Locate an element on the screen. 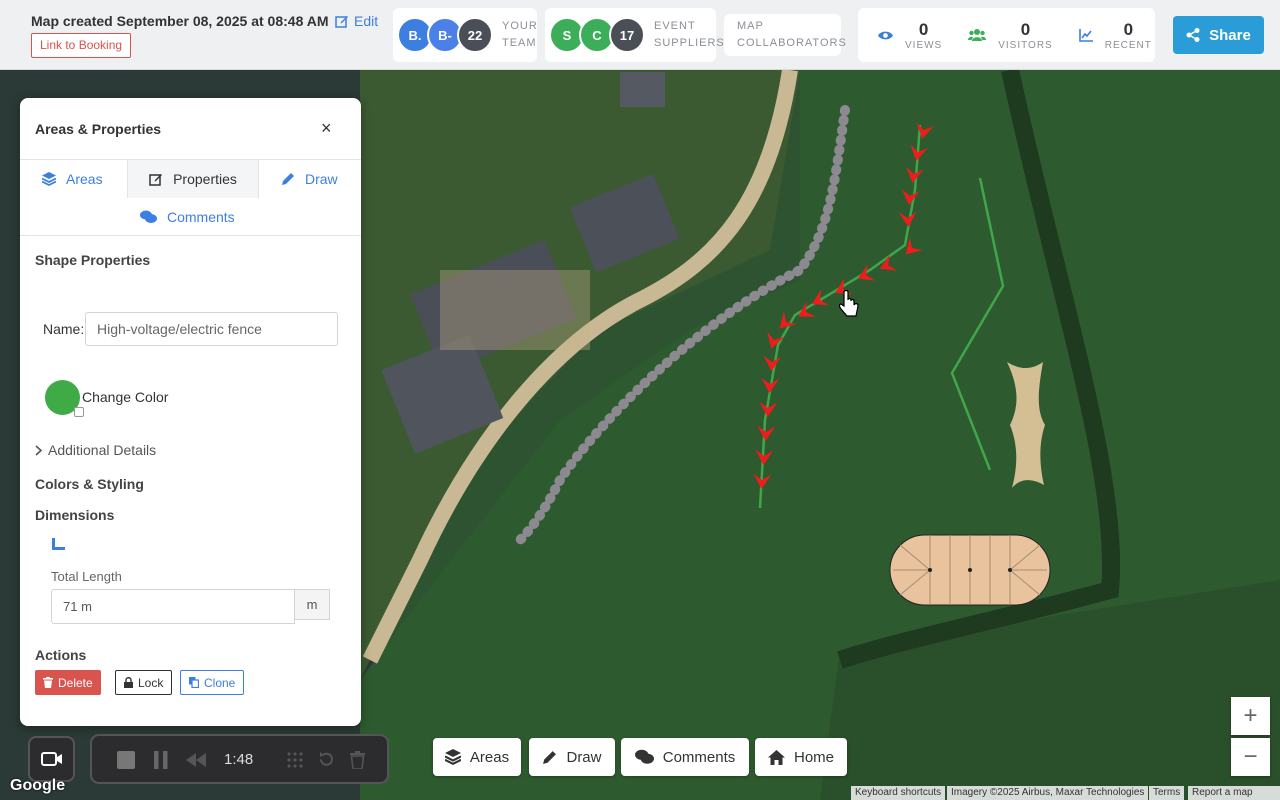  imagery-attribution: Imagery ©2025 Airbus, Maxar Technologies is located at coordinates (1048, 793).